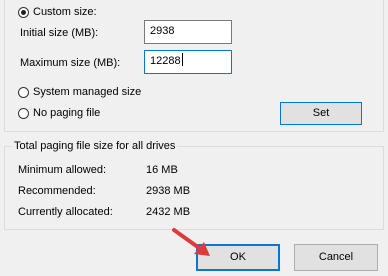 The width and height of the screenshot is (388, 276). What do you see at coordinates (70, 63) in the screenshot?
I see `maximum-size-label: Maximum size (MB):` at bounding box center [70, 63].